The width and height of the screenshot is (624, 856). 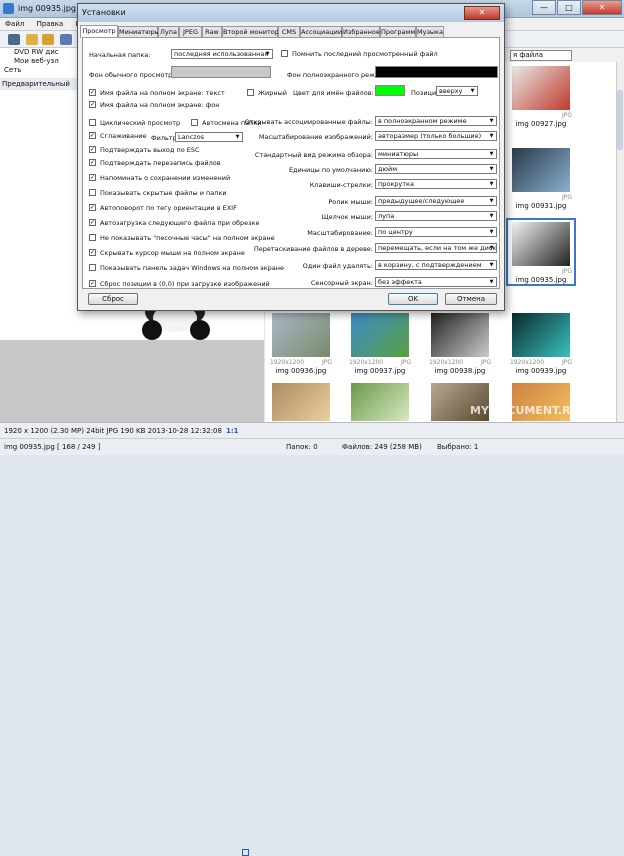 What do you see at coordinates (38, 70) in the screenshot?
I see `tree-item-network: Сеть` at bounding box center [38, 70].